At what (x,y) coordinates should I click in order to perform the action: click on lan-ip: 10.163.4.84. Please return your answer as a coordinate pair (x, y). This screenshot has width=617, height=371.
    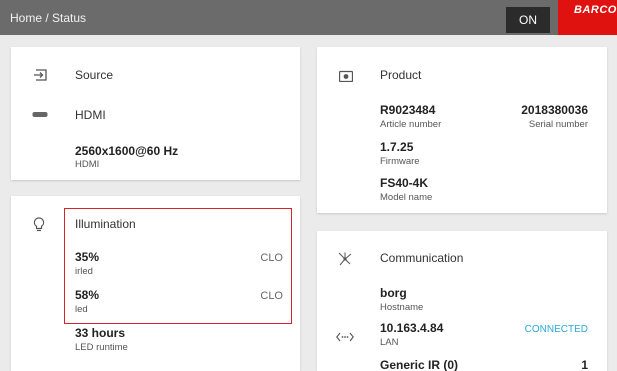
    Looking at the image, I should click on (412, 328).